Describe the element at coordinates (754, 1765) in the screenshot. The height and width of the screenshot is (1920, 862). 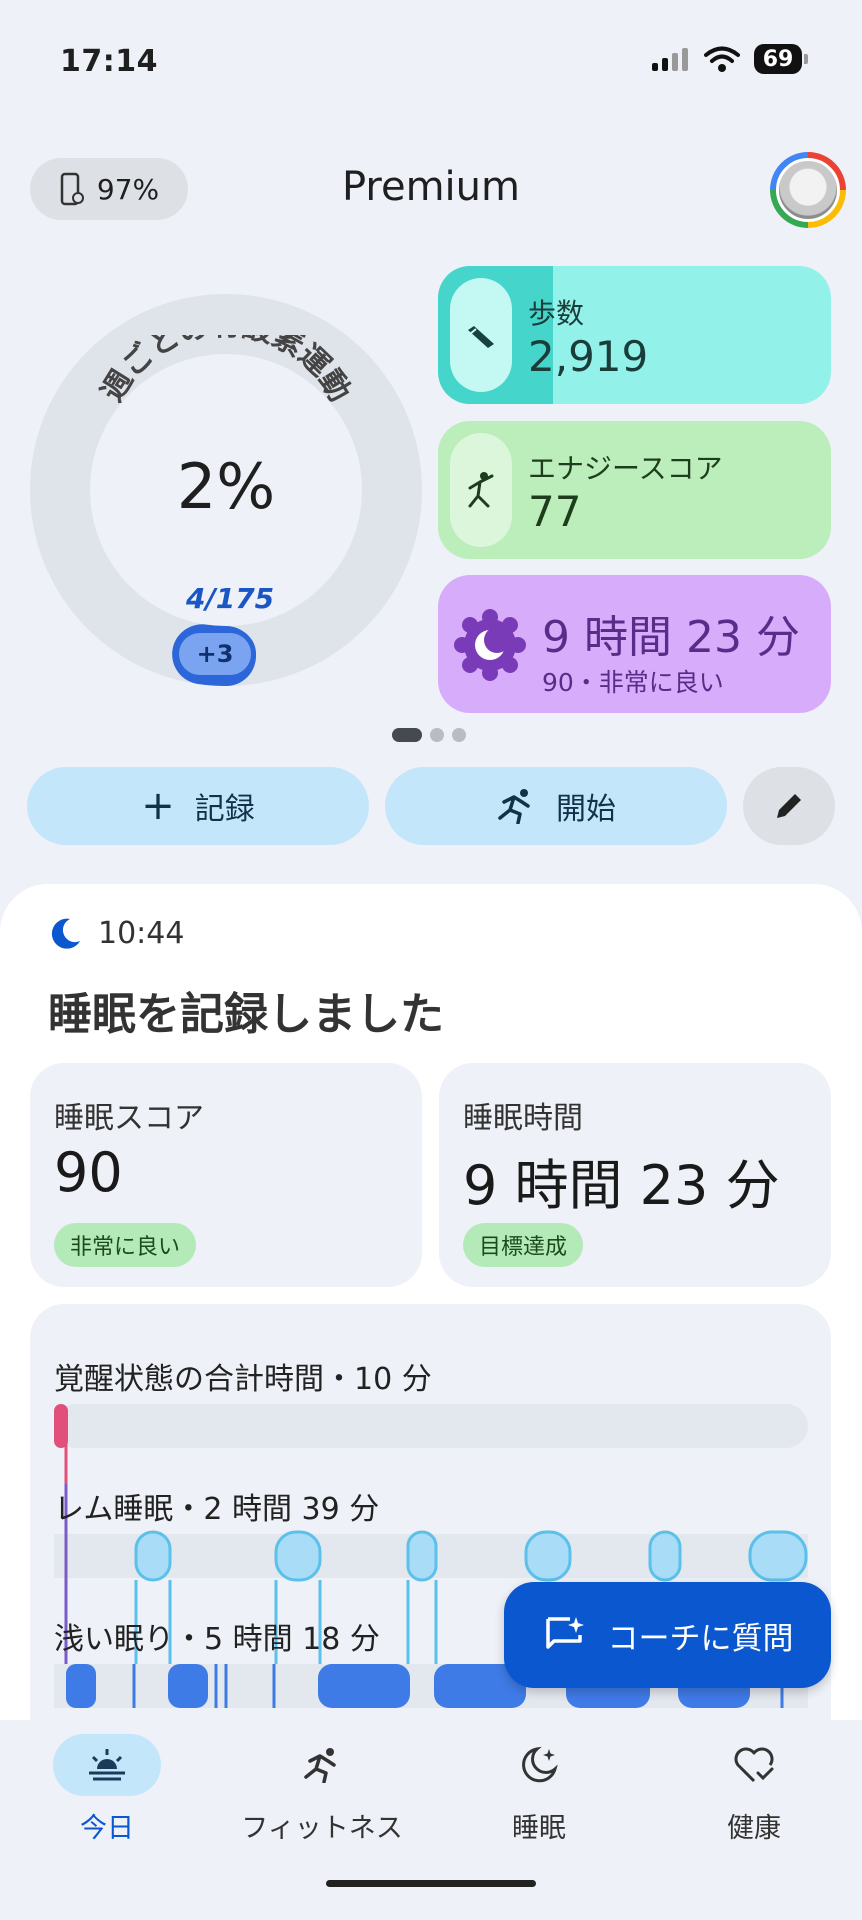
I see `heart-check-icon` at that location.